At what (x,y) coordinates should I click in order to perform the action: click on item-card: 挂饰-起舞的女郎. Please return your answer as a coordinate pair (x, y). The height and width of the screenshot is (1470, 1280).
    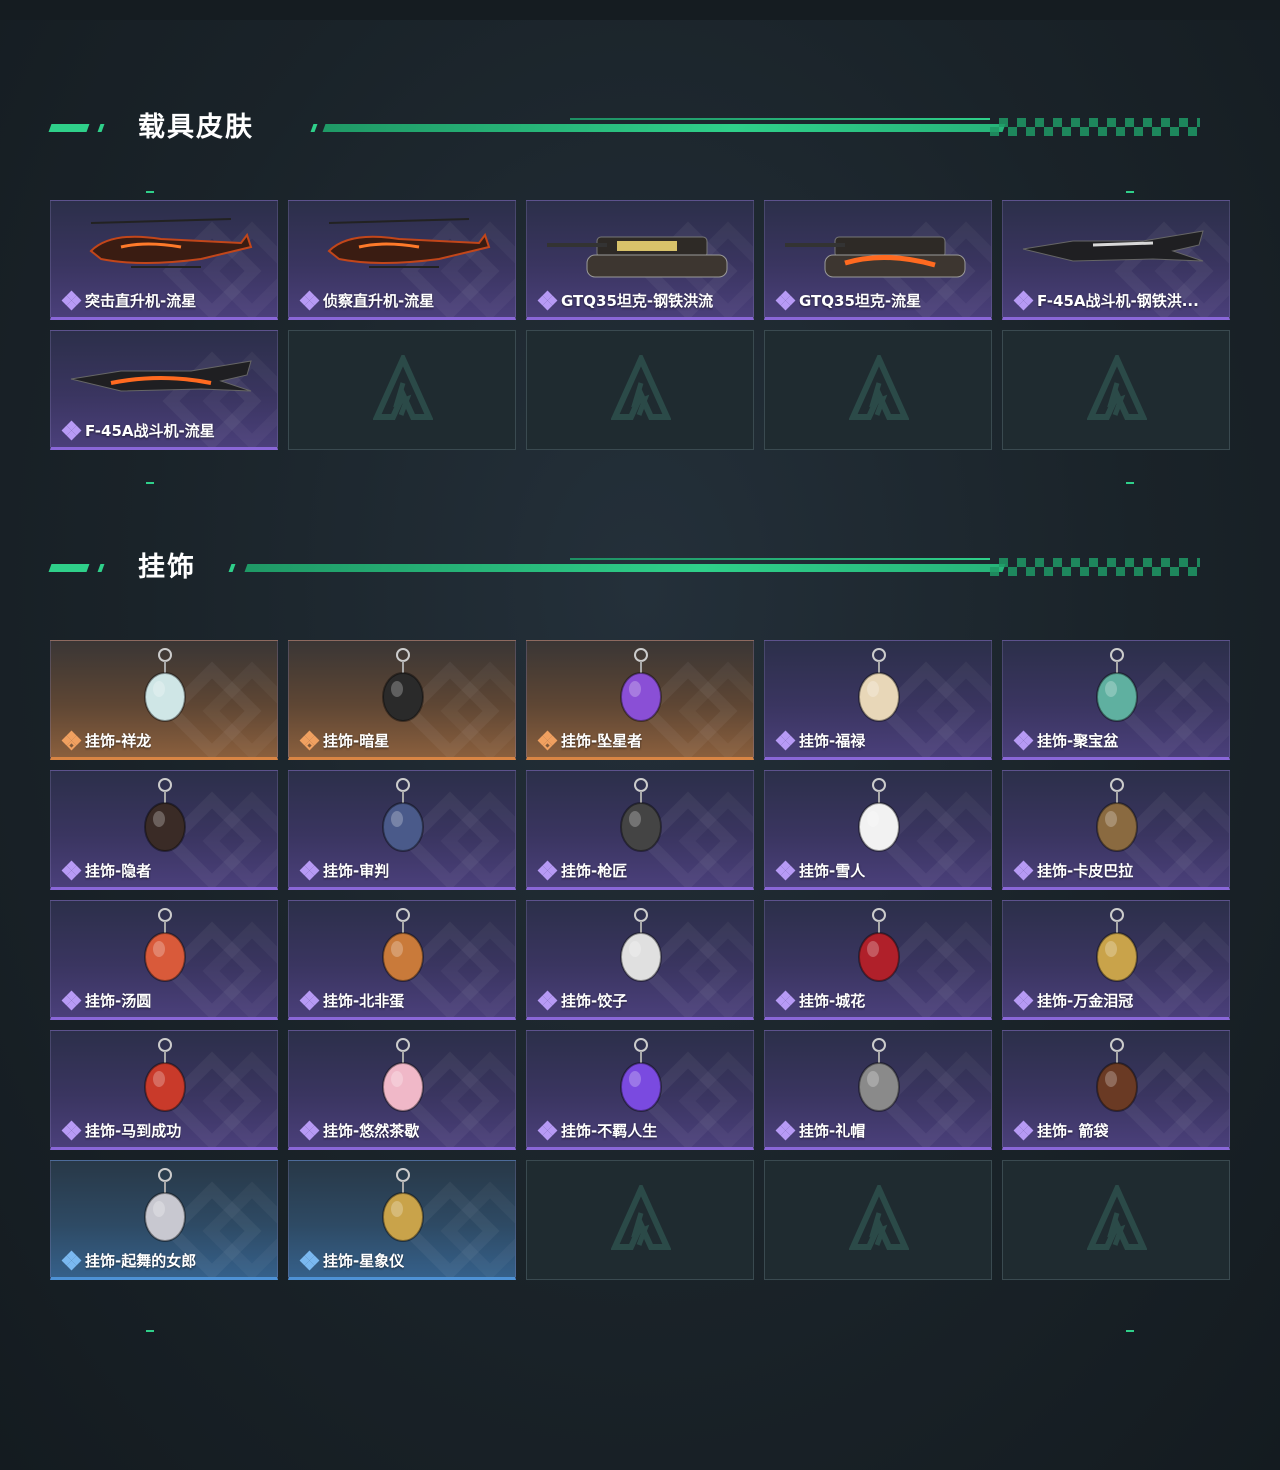
    Looking at the image, I should click on (164, 1220).